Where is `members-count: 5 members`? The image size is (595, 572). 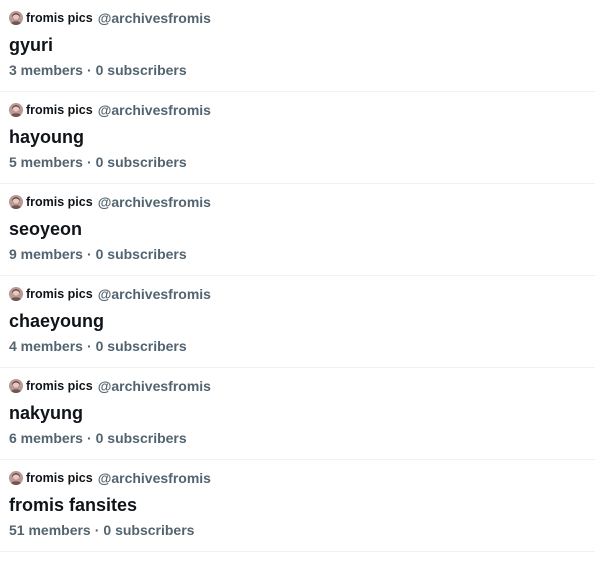
members-count: 5 members is located at coordinates (46, 162).